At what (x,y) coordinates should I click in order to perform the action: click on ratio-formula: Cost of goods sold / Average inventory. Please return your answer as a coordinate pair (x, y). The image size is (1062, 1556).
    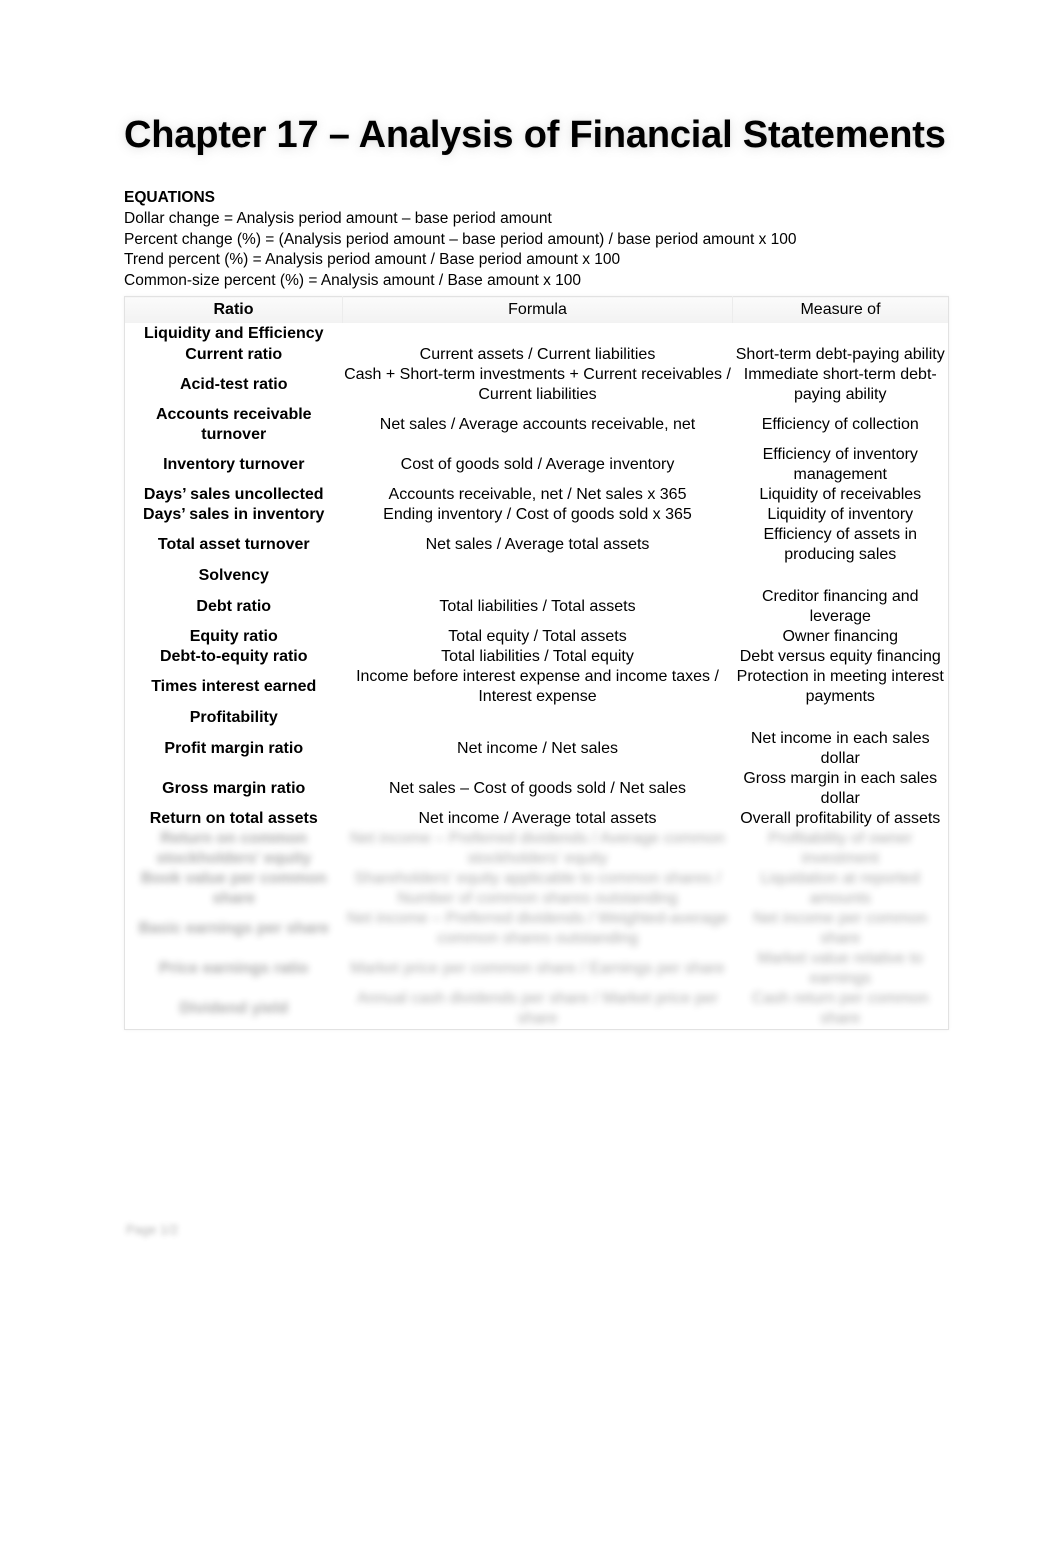
    Looking at the image, I should click on (537, 465).